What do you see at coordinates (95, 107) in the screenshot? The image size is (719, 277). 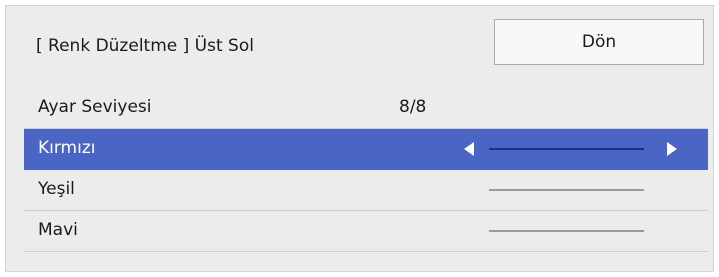 I see `list-item-label: Ayar Seviyesi` at bounding box center [95, 107].